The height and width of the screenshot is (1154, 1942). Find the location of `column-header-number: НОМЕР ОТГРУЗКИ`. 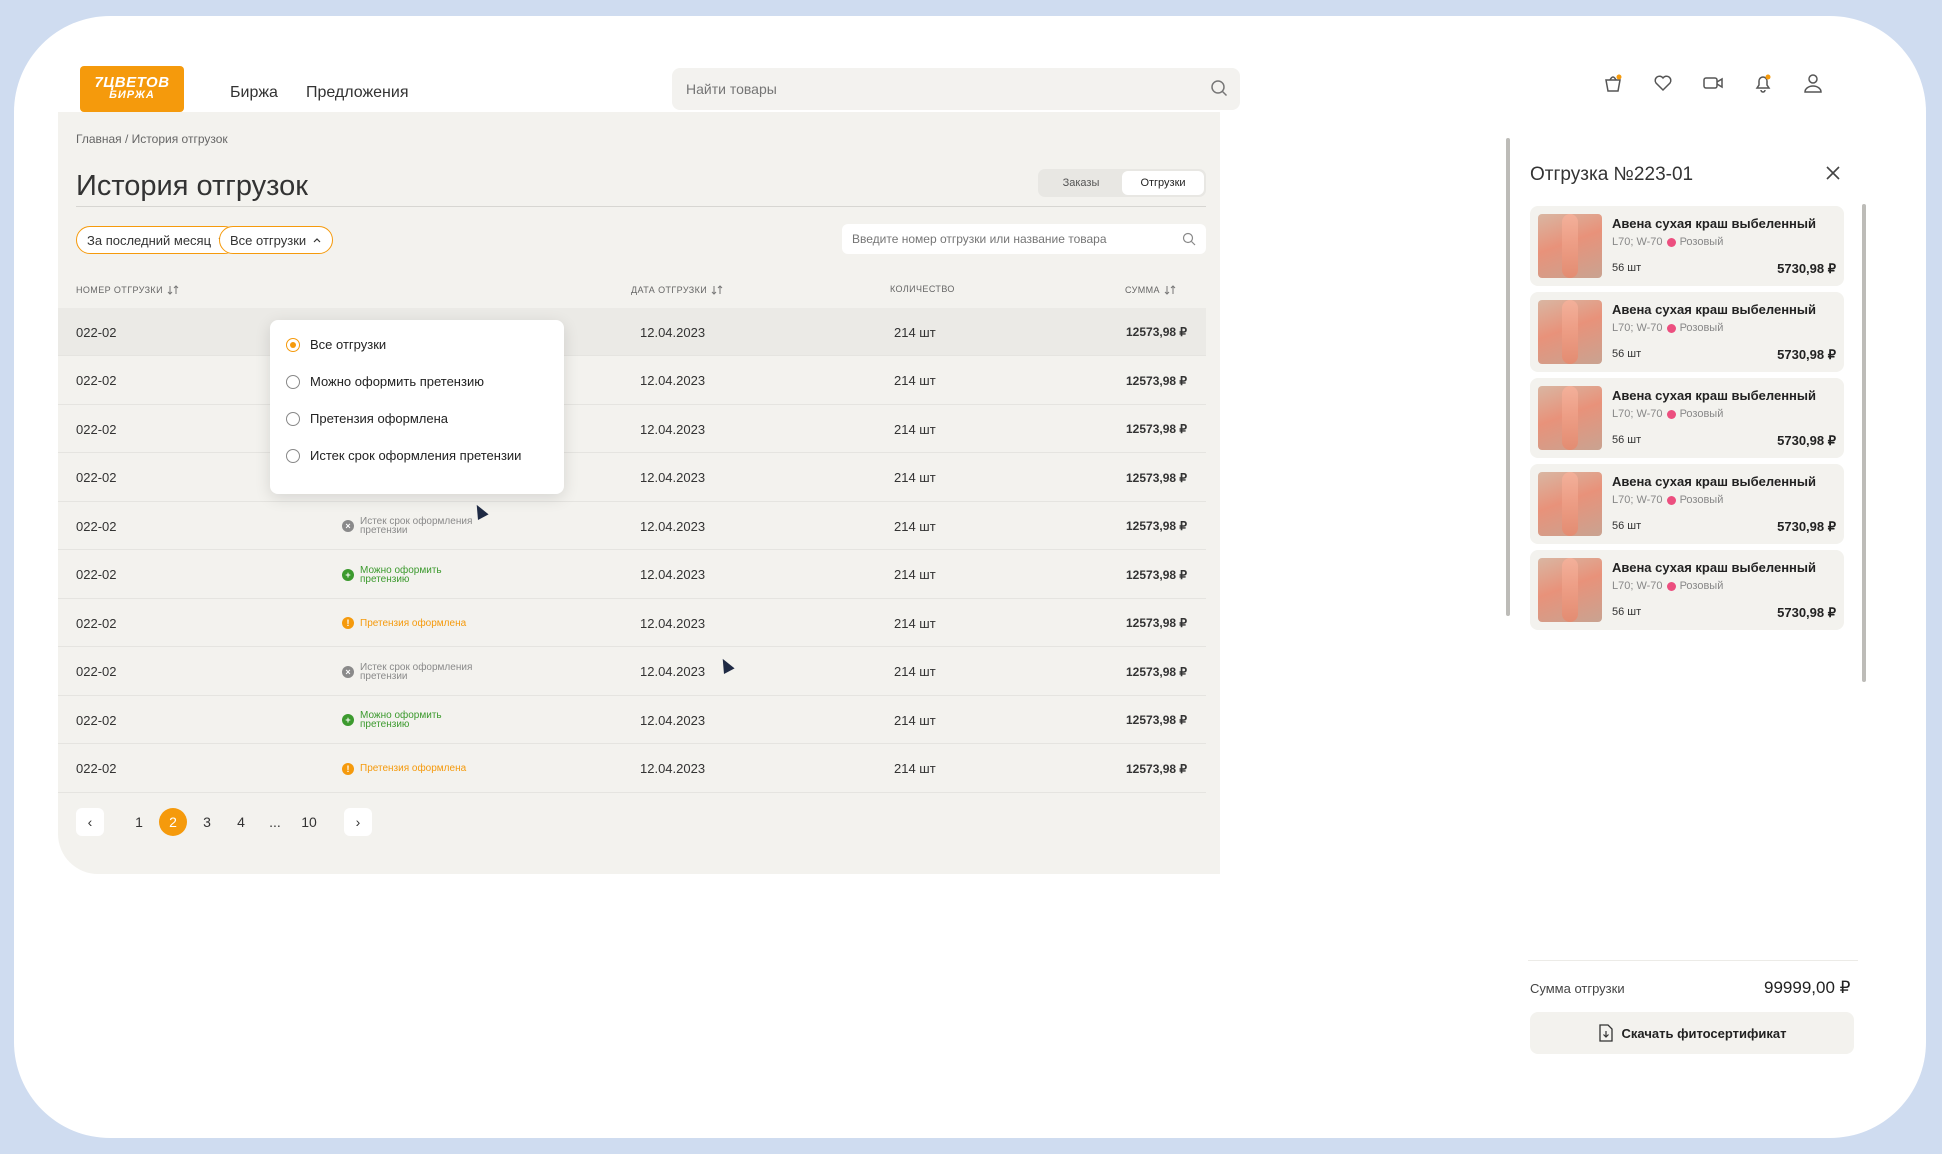

column-header-number: НОМЕР ОТГРУЗКИ is located at coordinates (127, 290).